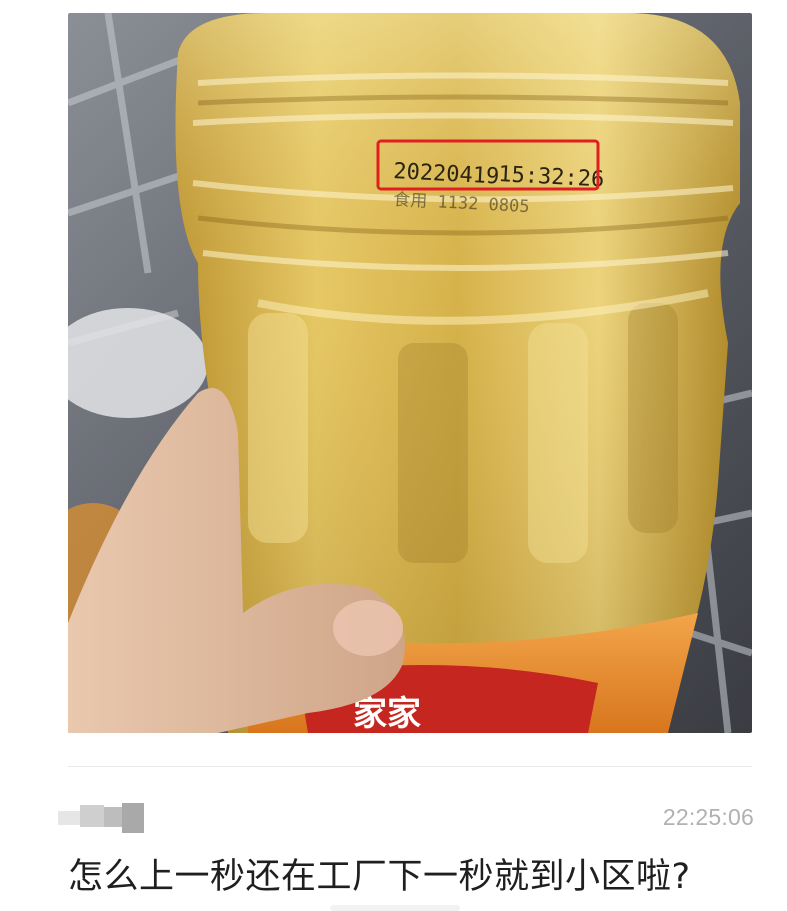 This screenshot has height=911, width=787. Describe the element at coordinates (708, 817) in the screenshot. I see `post-timestamp: 22:25:06` at that location.